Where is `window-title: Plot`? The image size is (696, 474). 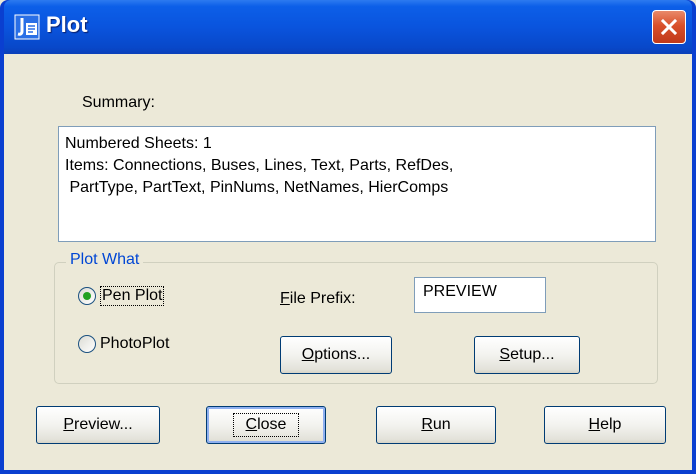 window-title: Plot is located at coordinates (67, 24).